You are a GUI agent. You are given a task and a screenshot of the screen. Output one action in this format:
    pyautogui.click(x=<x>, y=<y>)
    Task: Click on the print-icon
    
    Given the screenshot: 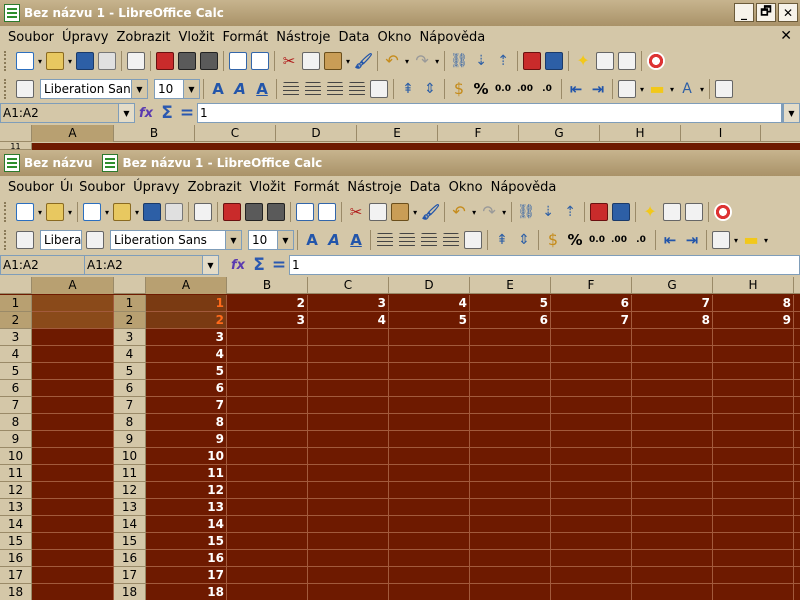 What is the action you would take?
    pyautogui.click(x=187, y=61)
    